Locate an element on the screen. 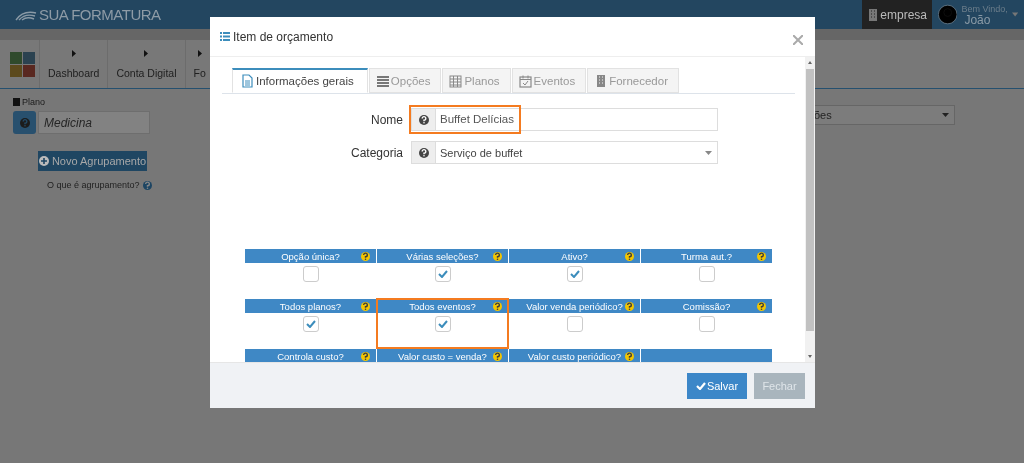 This screenshot has height=463, width=1024. close-button is located at coordinates (798, 39).